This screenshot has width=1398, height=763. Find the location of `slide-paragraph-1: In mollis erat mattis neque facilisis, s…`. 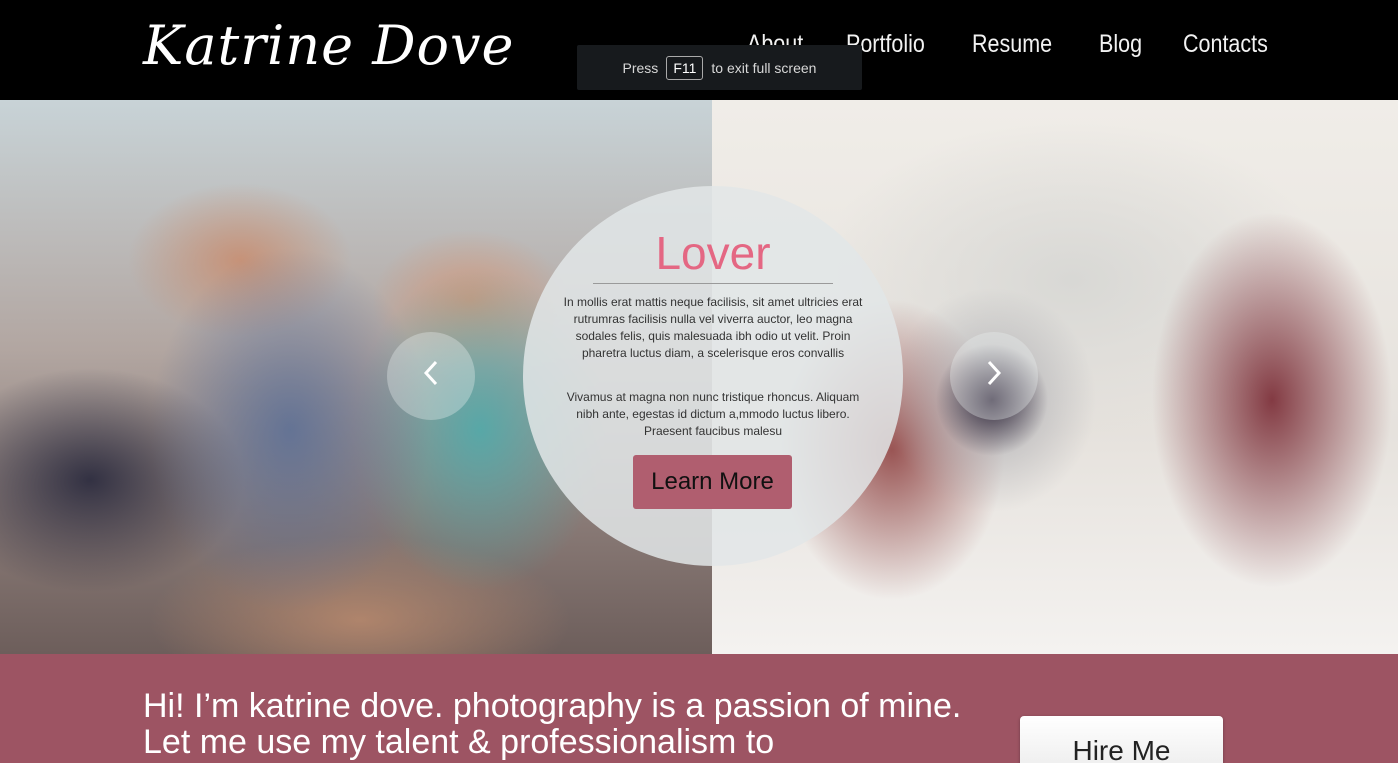

slide-paragraph-1: In mollis erat mattis neque facilisis, s… is located at coordinates (713, 327).